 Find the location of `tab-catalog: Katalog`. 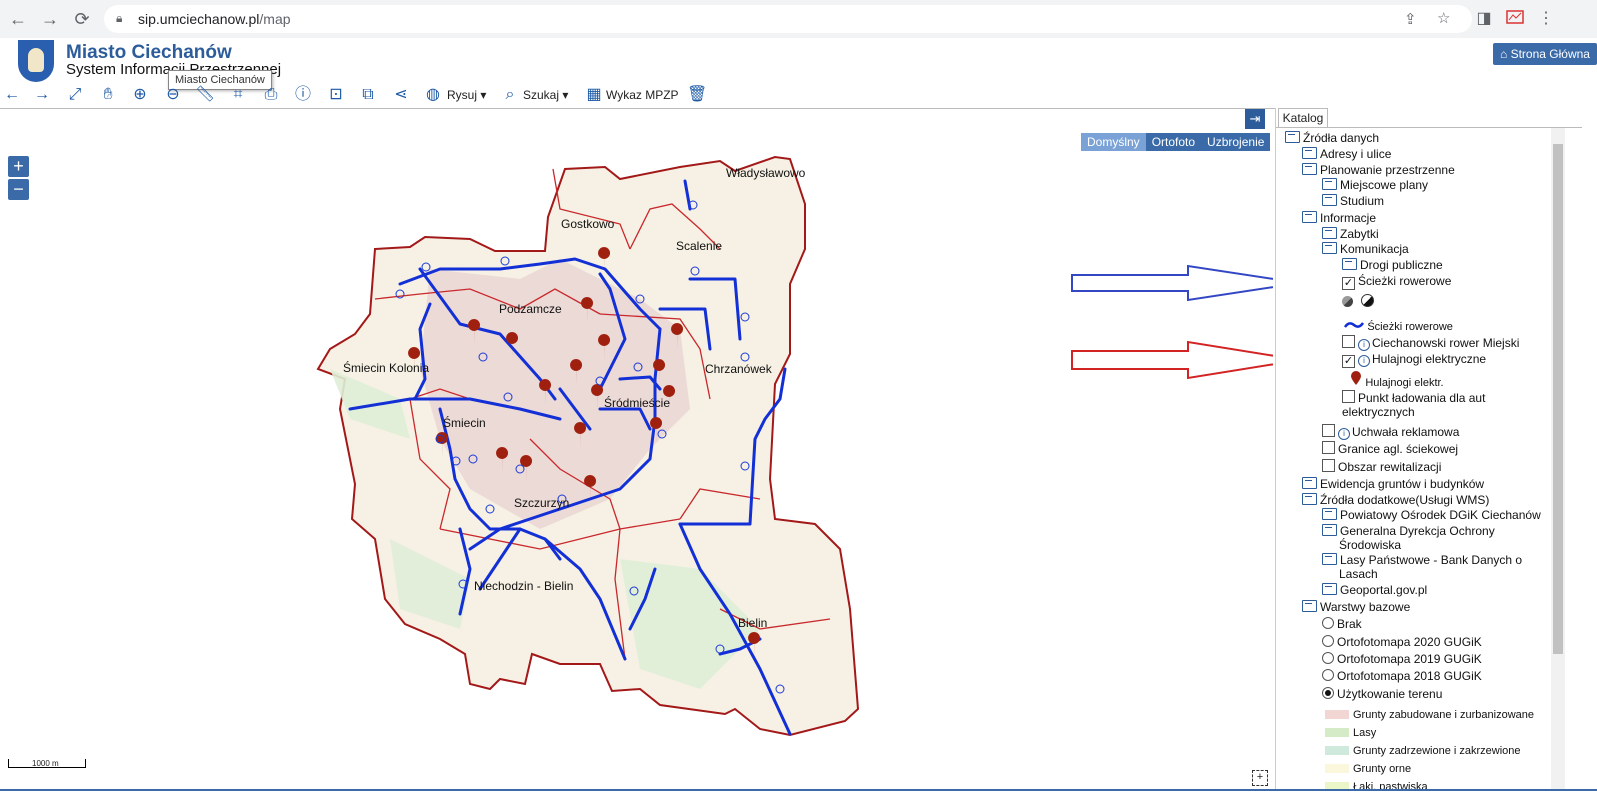

tab-catalog: Katalog is located at coordinates (1303, 117).